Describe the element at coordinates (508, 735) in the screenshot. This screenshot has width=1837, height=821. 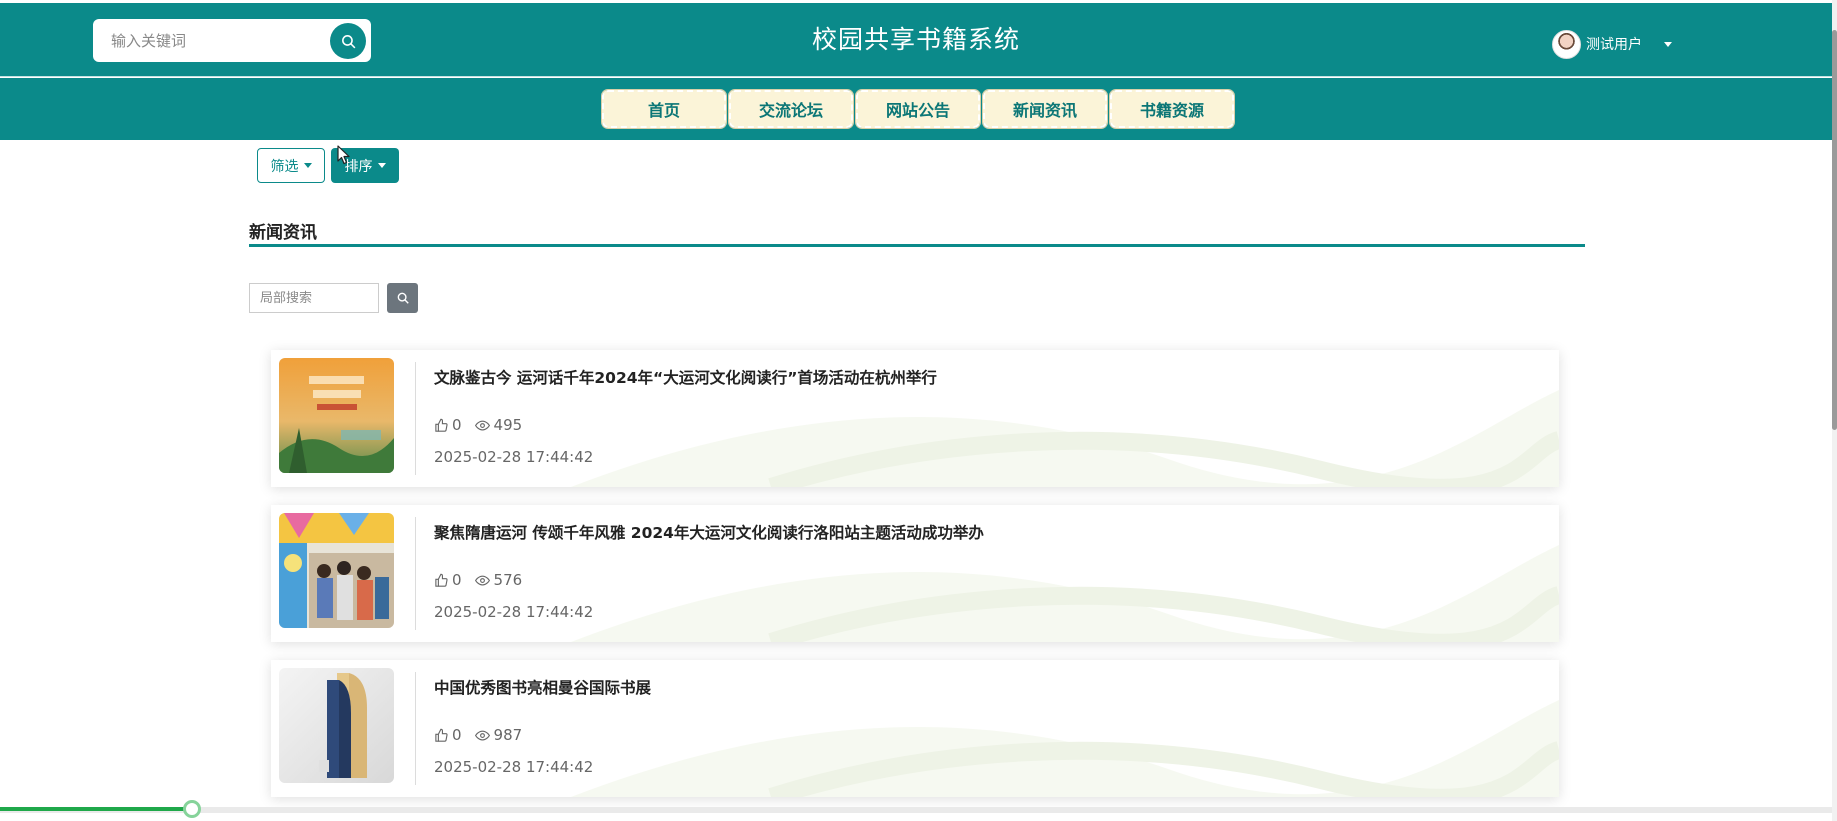
I see `view-count: 987` at that location.